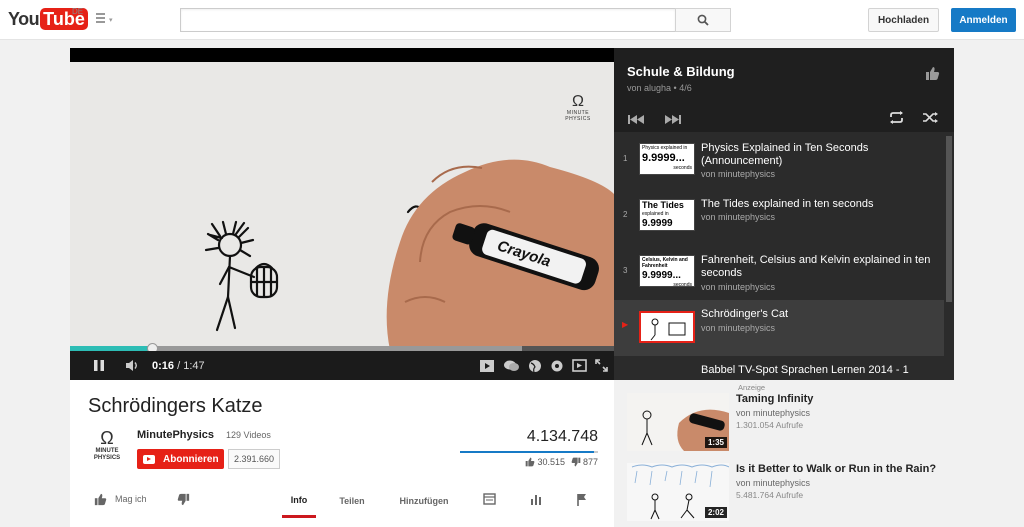 This screenshot has width=1024, height=527. What do you see at coordinates (932, 76) in the screenshot?
I see `playlist-like-button` at bounding box center [932, 76].